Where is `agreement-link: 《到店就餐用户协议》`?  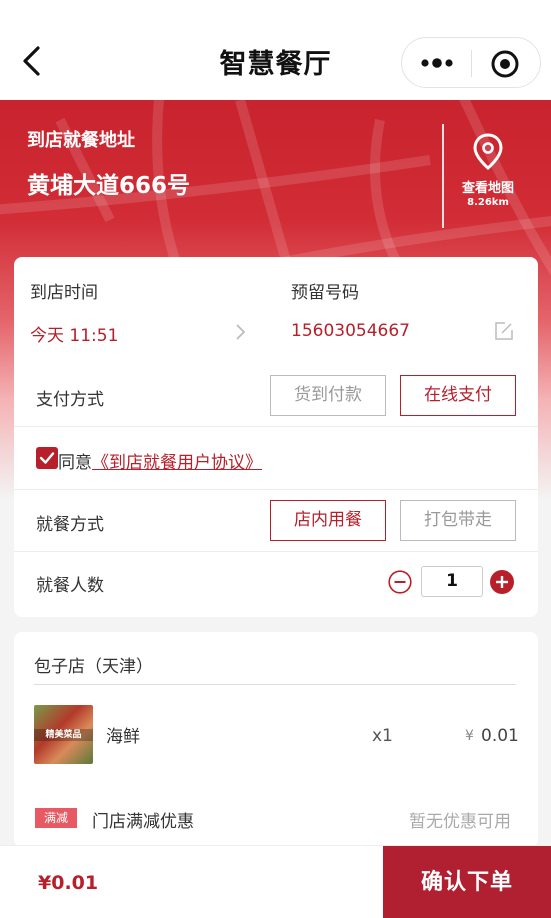
agreement-link: 《到店就餐用户协议》 is located at coordinates (177, 463).